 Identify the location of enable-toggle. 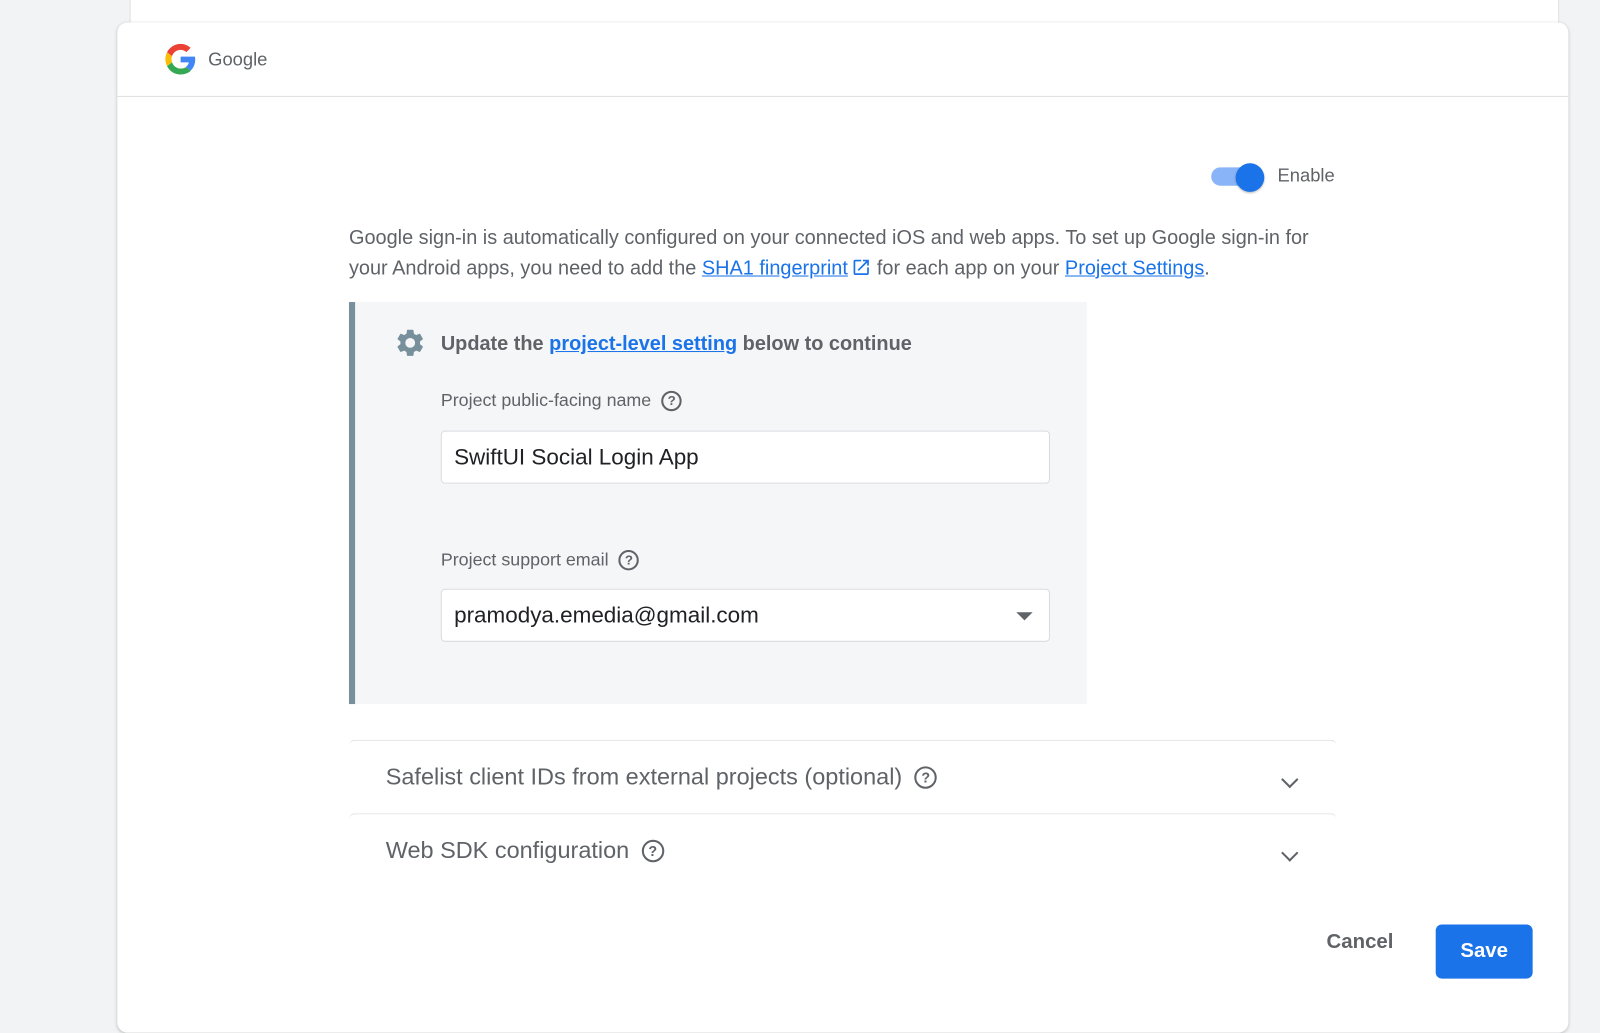
(1238, 177).